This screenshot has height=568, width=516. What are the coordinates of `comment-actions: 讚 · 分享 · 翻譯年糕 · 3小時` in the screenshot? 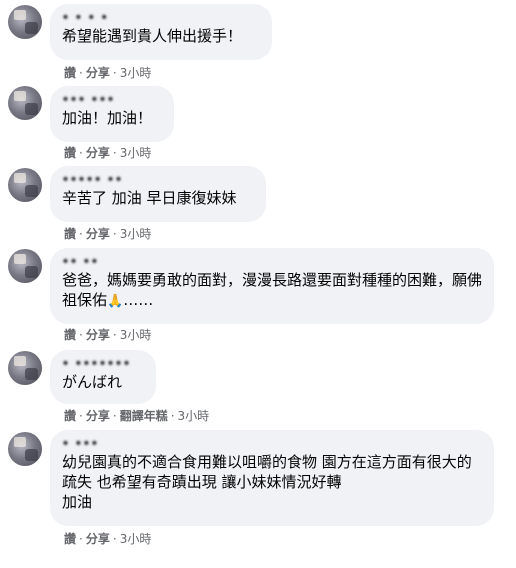 It's located at (137, 416).